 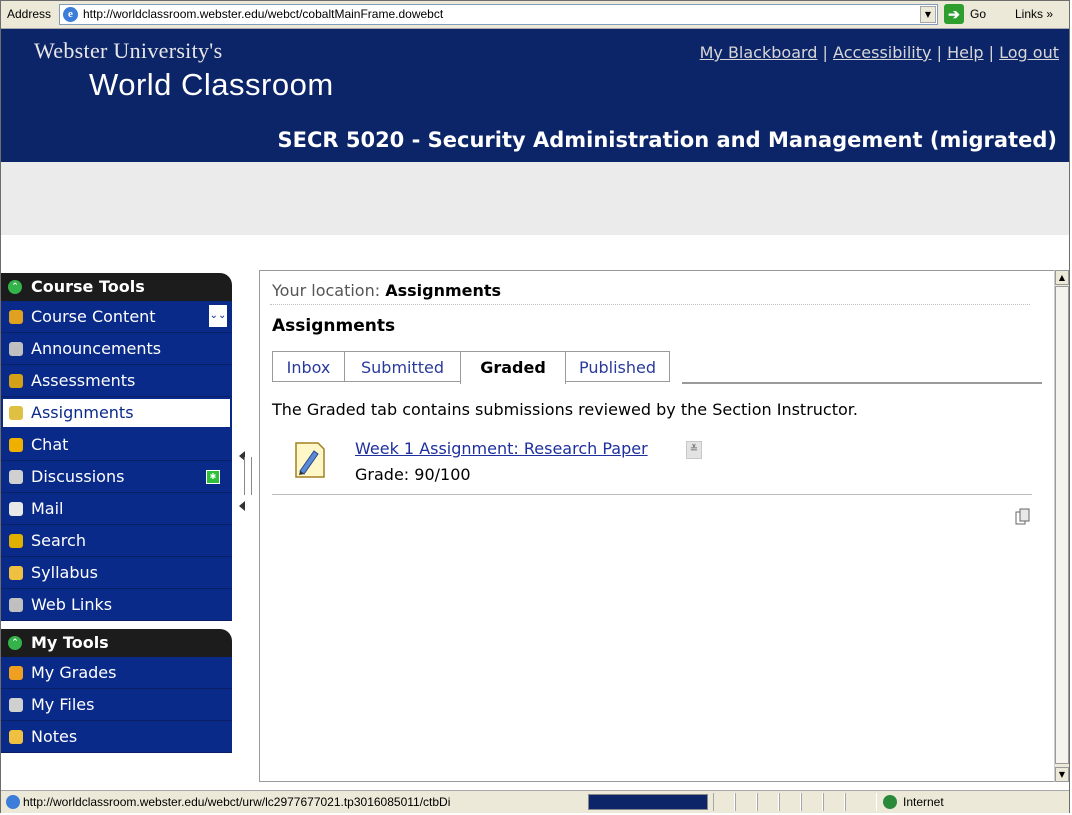 I want to click on sidebar-splitter, so click(x=244, y=479).